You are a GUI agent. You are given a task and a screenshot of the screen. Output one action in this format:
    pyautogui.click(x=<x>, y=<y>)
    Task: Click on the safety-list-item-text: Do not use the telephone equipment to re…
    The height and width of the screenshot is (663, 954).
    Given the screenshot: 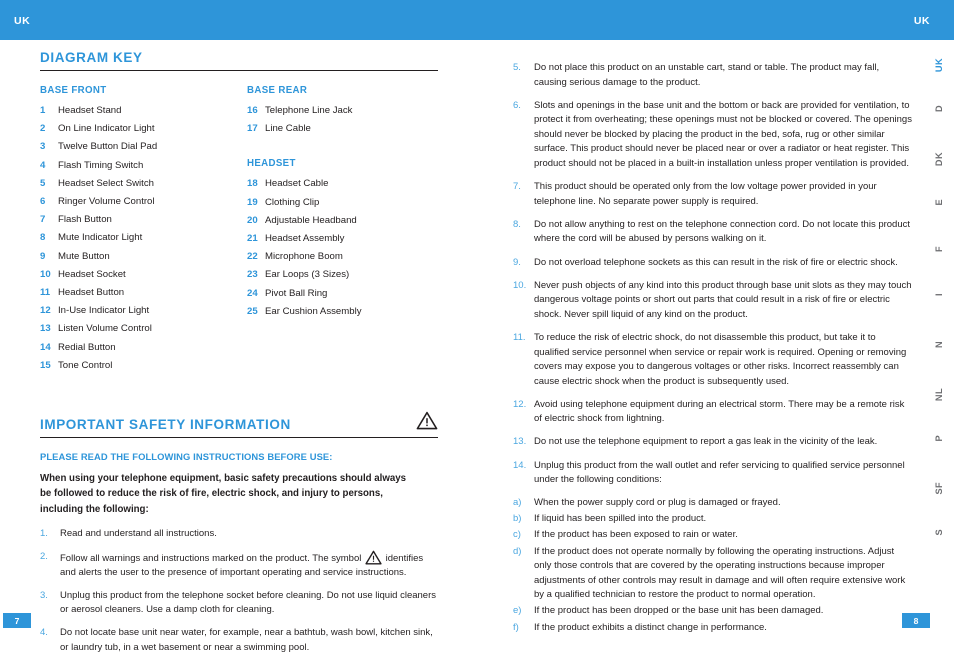 What is the action you would take?
    pyautogui.click(x=706, y=442)
    